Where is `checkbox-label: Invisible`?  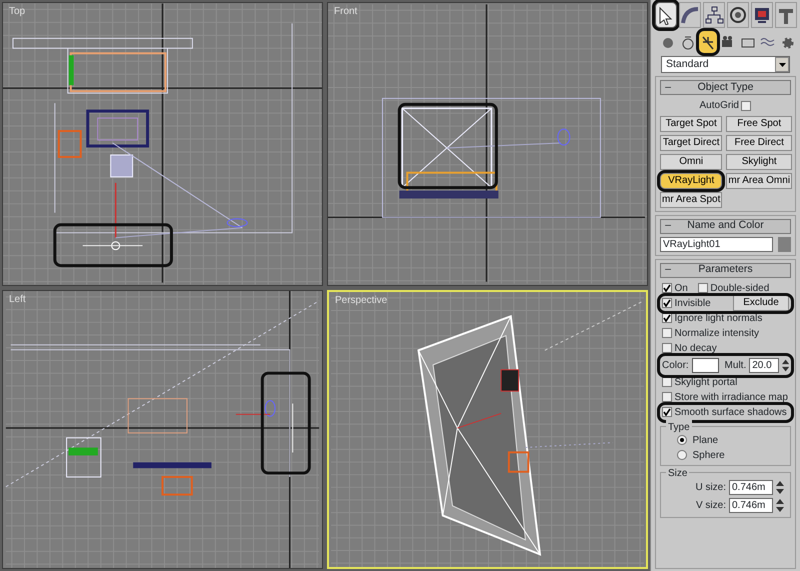
checkbox-label: Invisible is located at coordinates (692, 303).